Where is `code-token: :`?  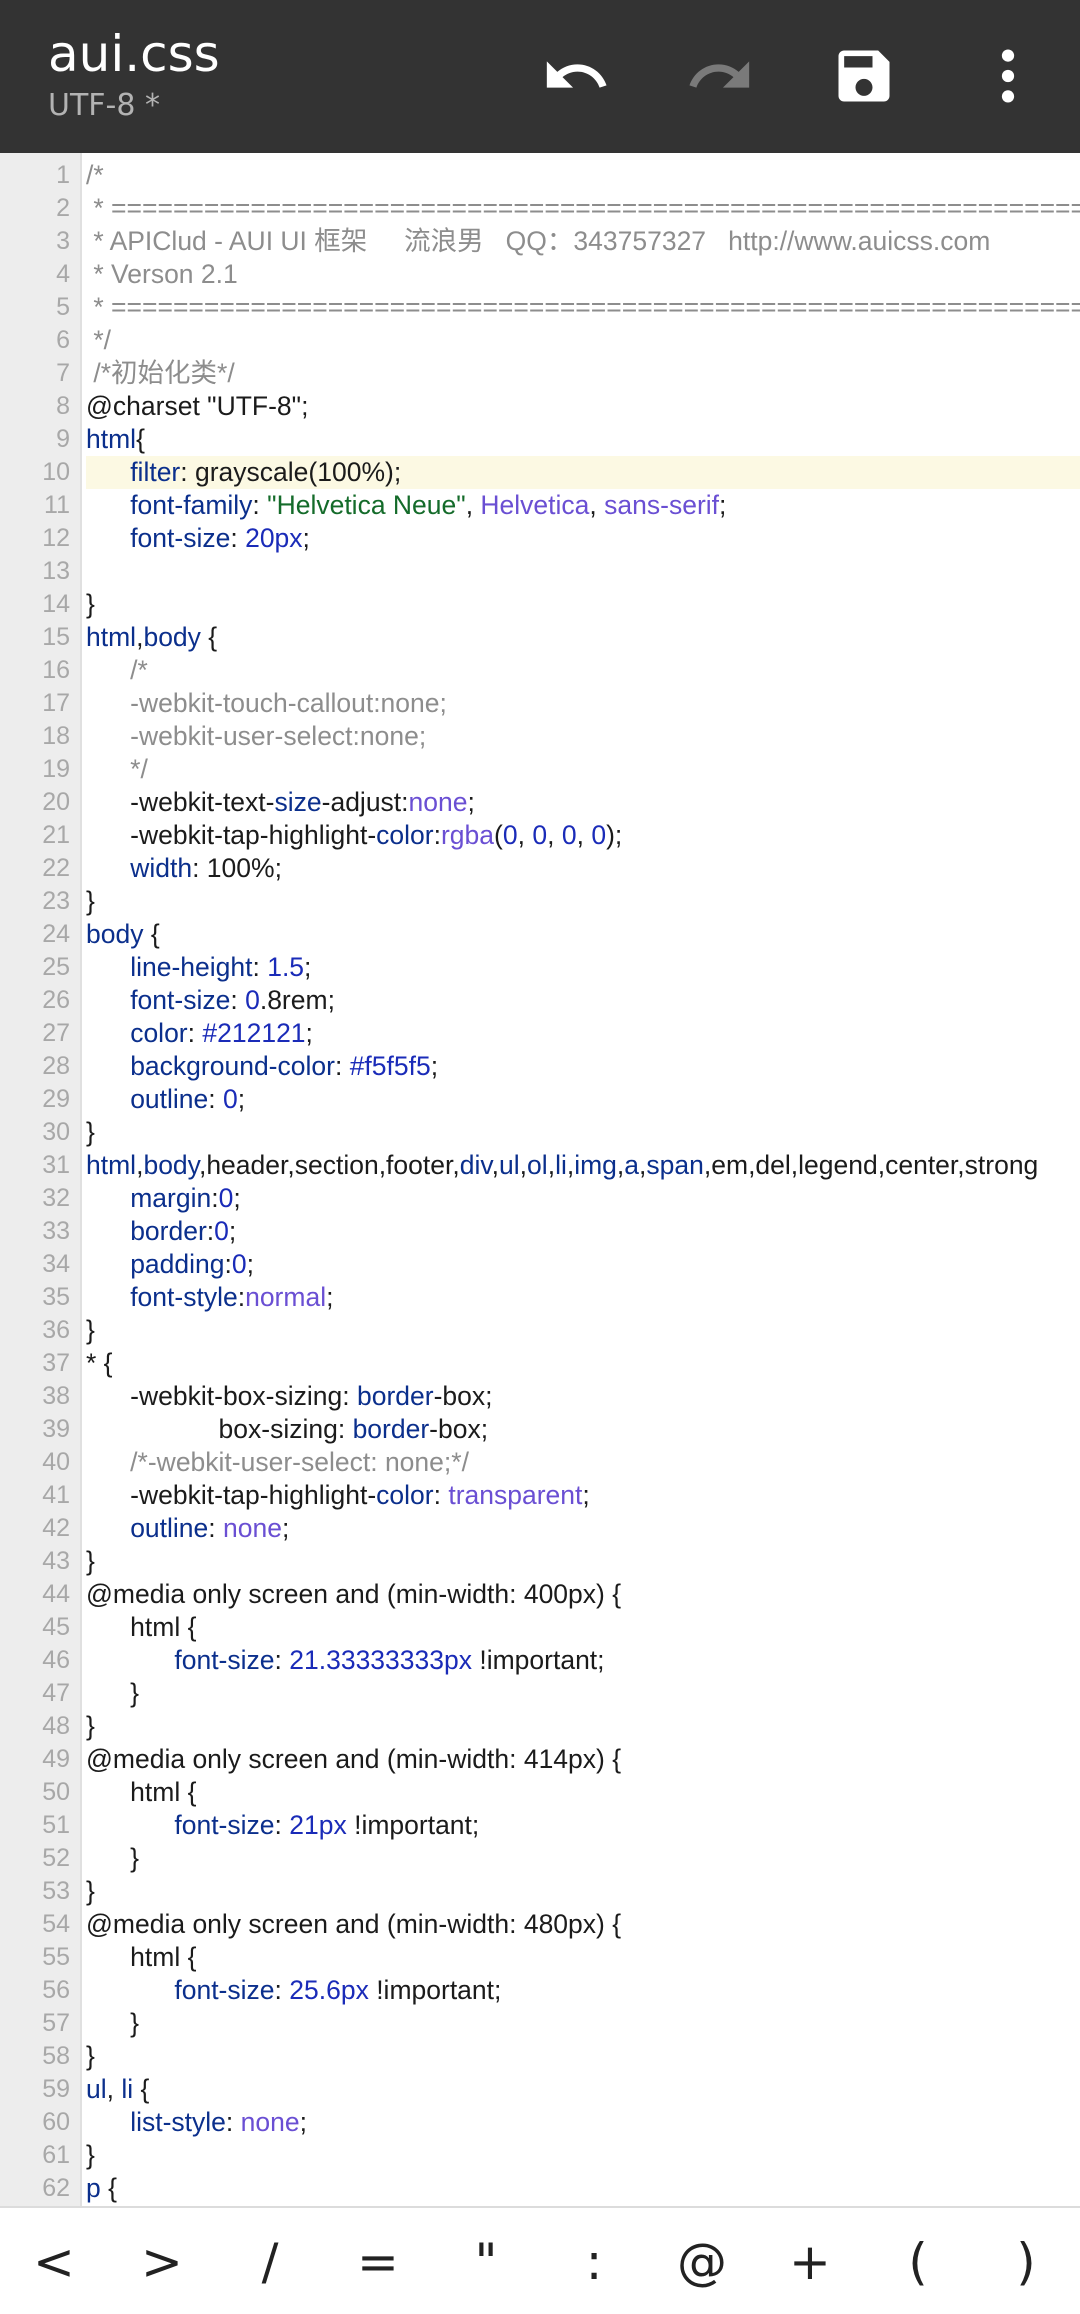 code-token: : is located at coordinates (437, 835).